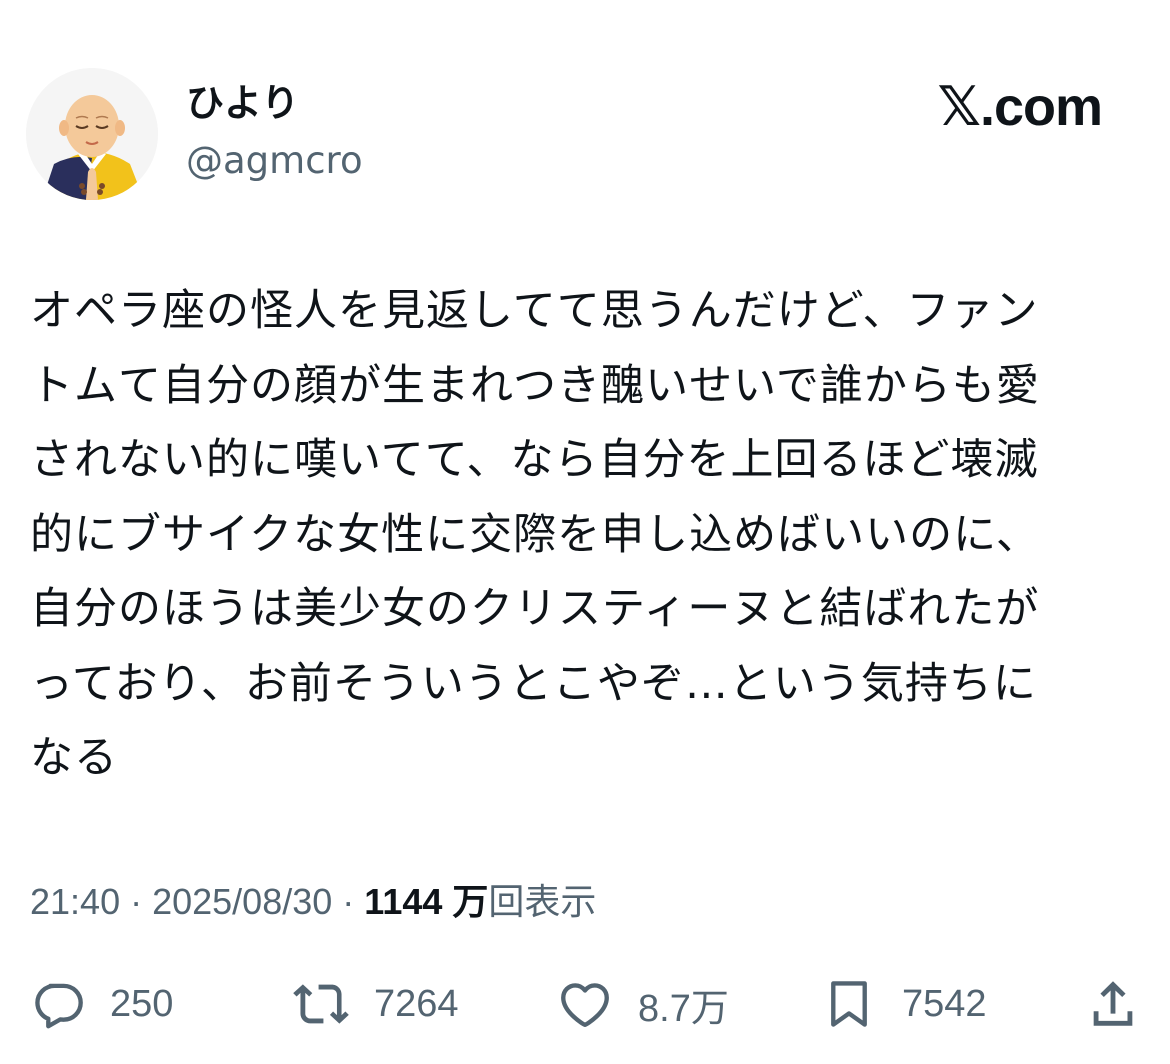 The image size is (1170, 1064). Describe the element at coordinates (542, 901) in the screenshot. I see `views-label: 回表示` at that location.